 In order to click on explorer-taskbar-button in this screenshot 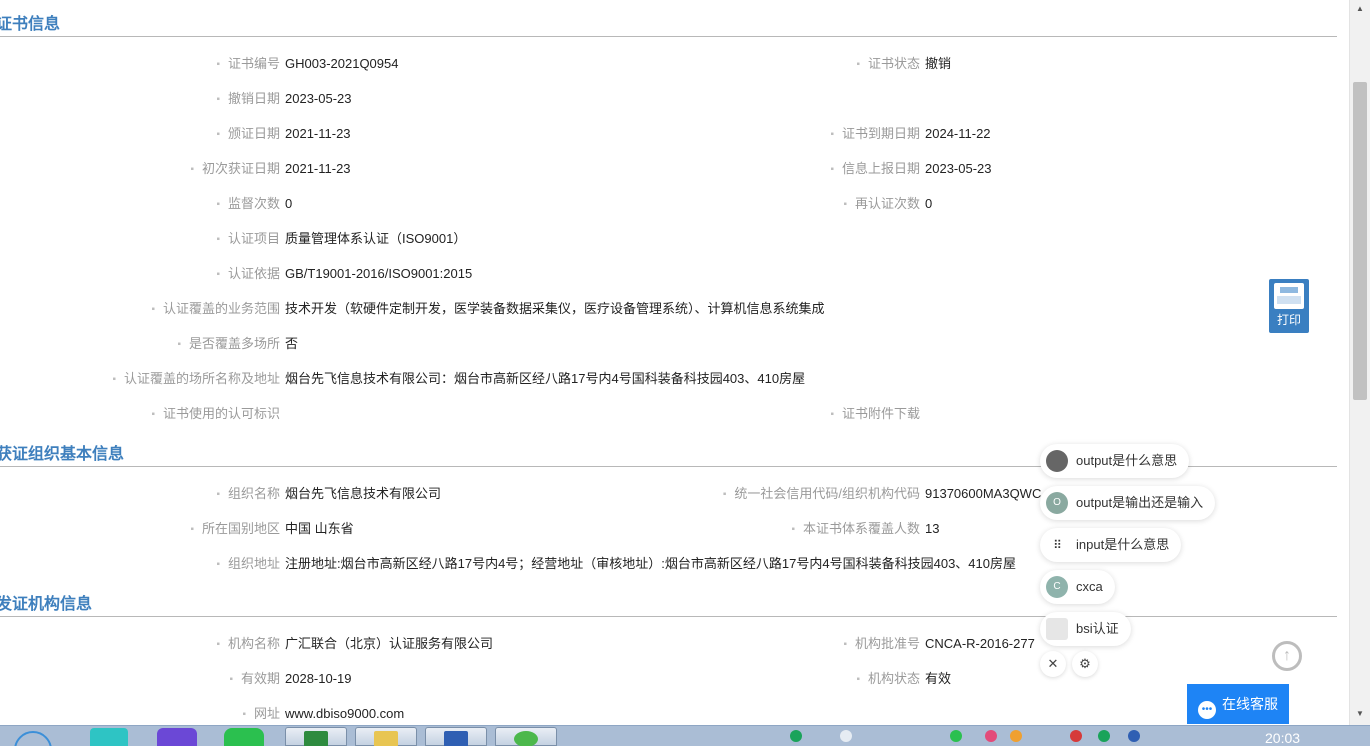, I will do `click(386, 736)`.